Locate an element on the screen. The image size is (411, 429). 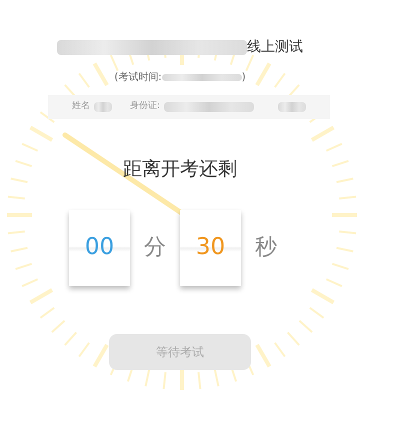
countdown-digits: 30 is located at coordinates (211, 247).